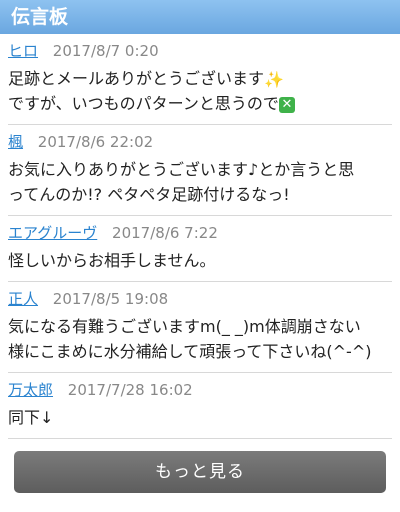  I want to click on post-date: 2017/7/28 16:02, so click(130, 390).